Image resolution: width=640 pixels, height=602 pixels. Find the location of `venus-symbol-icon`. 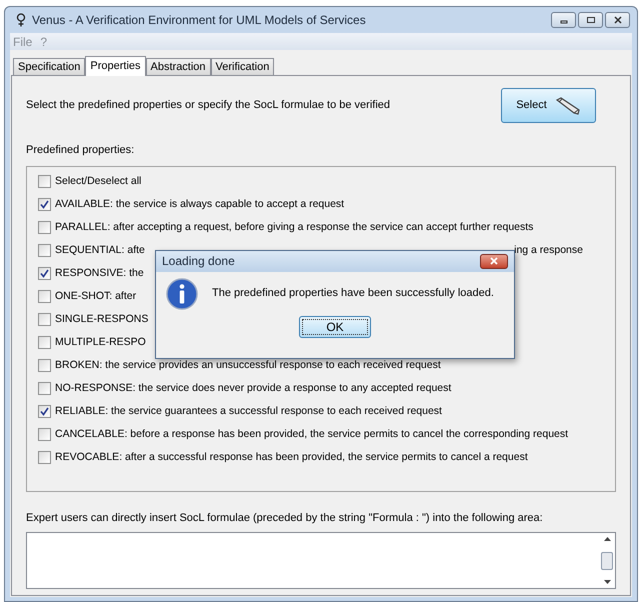

venus-symbol-icon is located at coordinates (21, 20).